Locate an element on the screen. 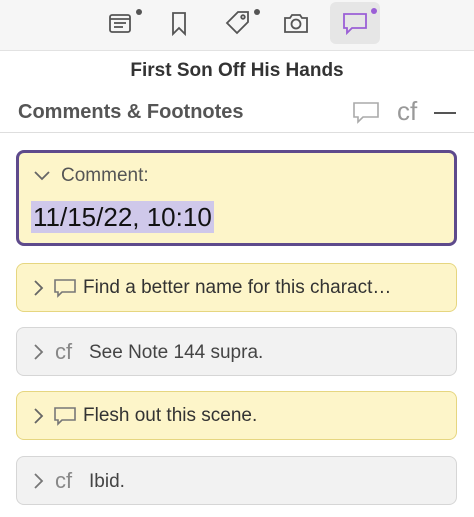  chevron-down-icon is located at coordinates (42, 176).